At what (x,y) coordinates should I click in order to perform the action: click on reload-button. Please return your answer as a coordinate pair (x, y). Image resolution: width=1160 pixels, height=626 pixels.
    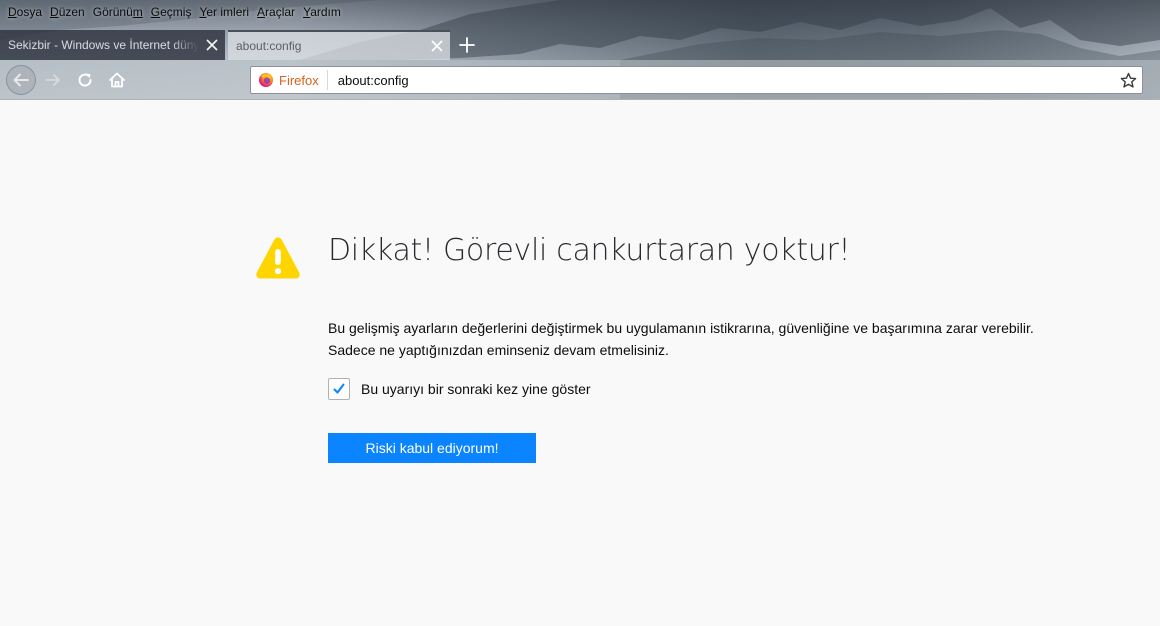
    Looking at the image, I should click on (85, 80).